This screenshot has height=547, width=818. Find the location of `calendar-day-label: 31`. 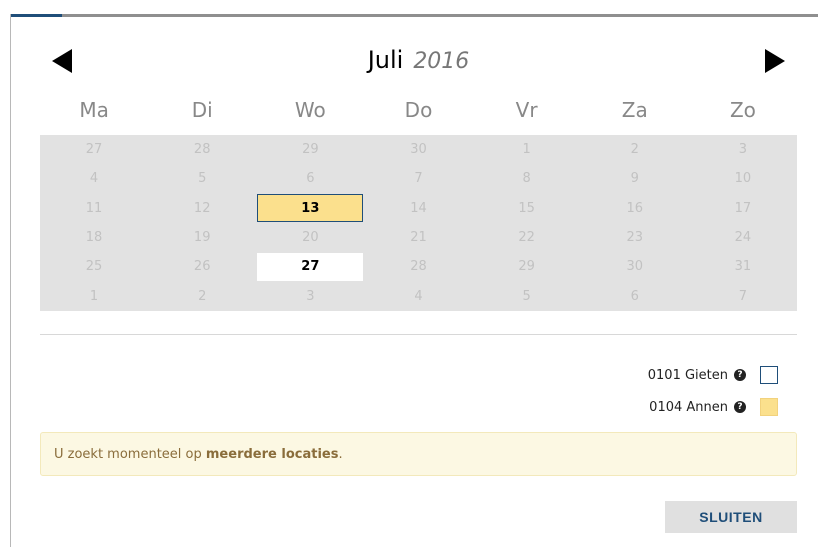

calendar-day-label: 31 is located at coordinates (743, 267).